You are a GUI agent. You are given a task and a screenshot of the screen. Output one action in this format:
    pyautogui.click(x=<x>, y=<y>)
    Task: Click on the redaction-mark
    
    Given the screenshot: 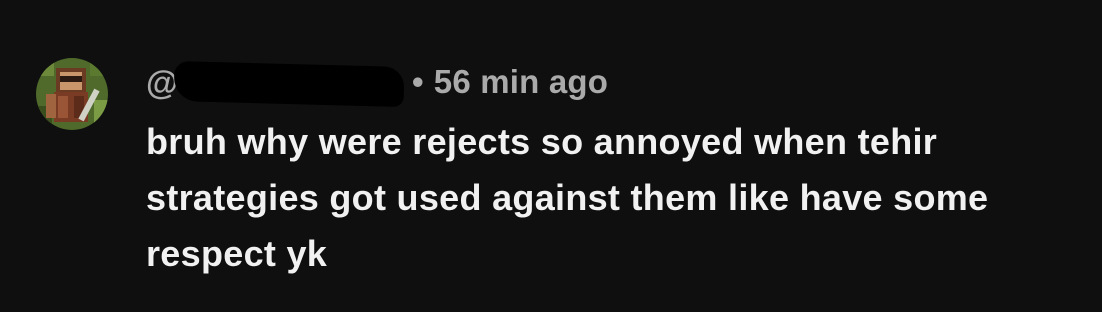 What is the action you would take?
    pyautogui.click(x=289, y=84)
    